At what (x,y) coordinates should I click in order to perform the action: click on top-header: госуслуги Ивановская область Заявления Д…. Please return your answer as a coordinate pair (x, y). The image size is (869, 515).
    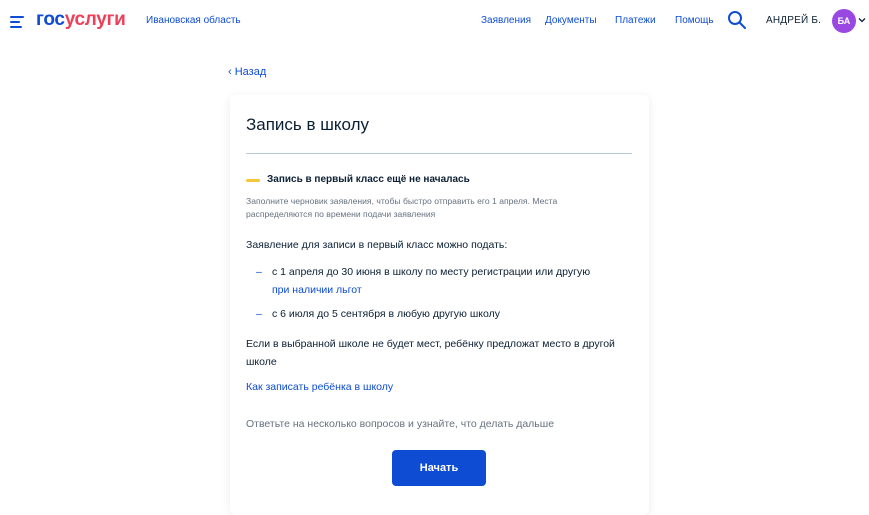
    Looking at the image, I should click on (434, 22).